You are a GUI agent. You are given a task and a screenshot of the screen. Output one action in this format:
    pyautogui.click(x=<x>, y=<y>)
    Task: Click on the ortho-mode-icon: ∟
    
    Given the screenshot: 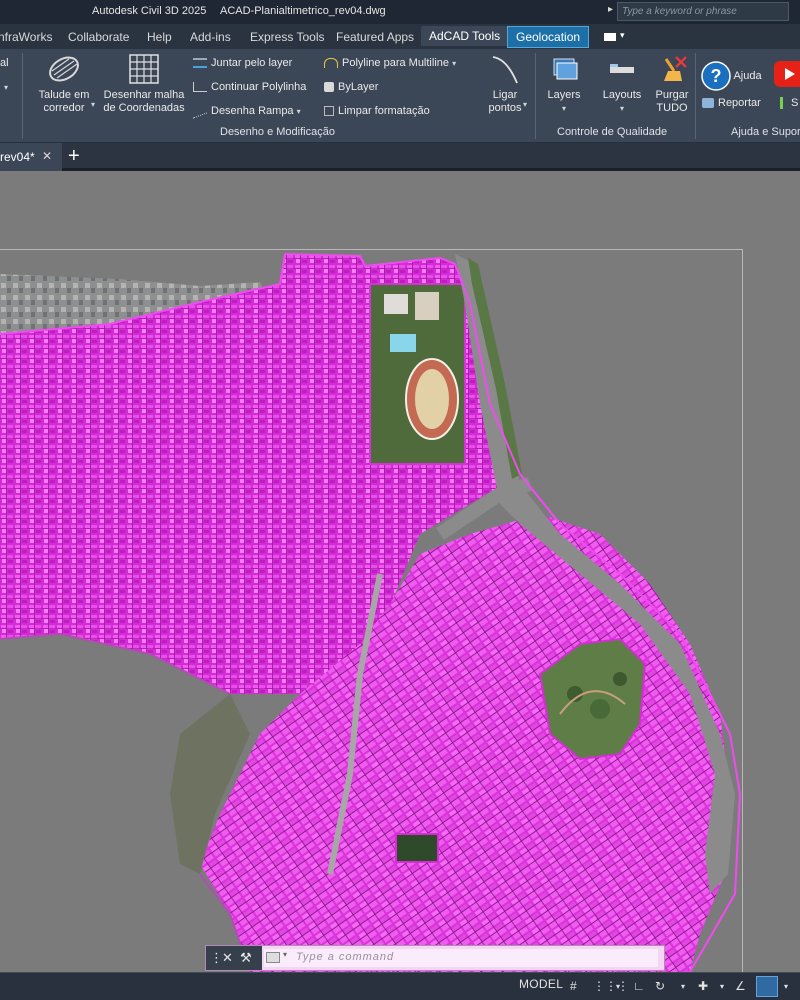 What is the action you would take?
    pyautogui.click(x=639, y=986)
    